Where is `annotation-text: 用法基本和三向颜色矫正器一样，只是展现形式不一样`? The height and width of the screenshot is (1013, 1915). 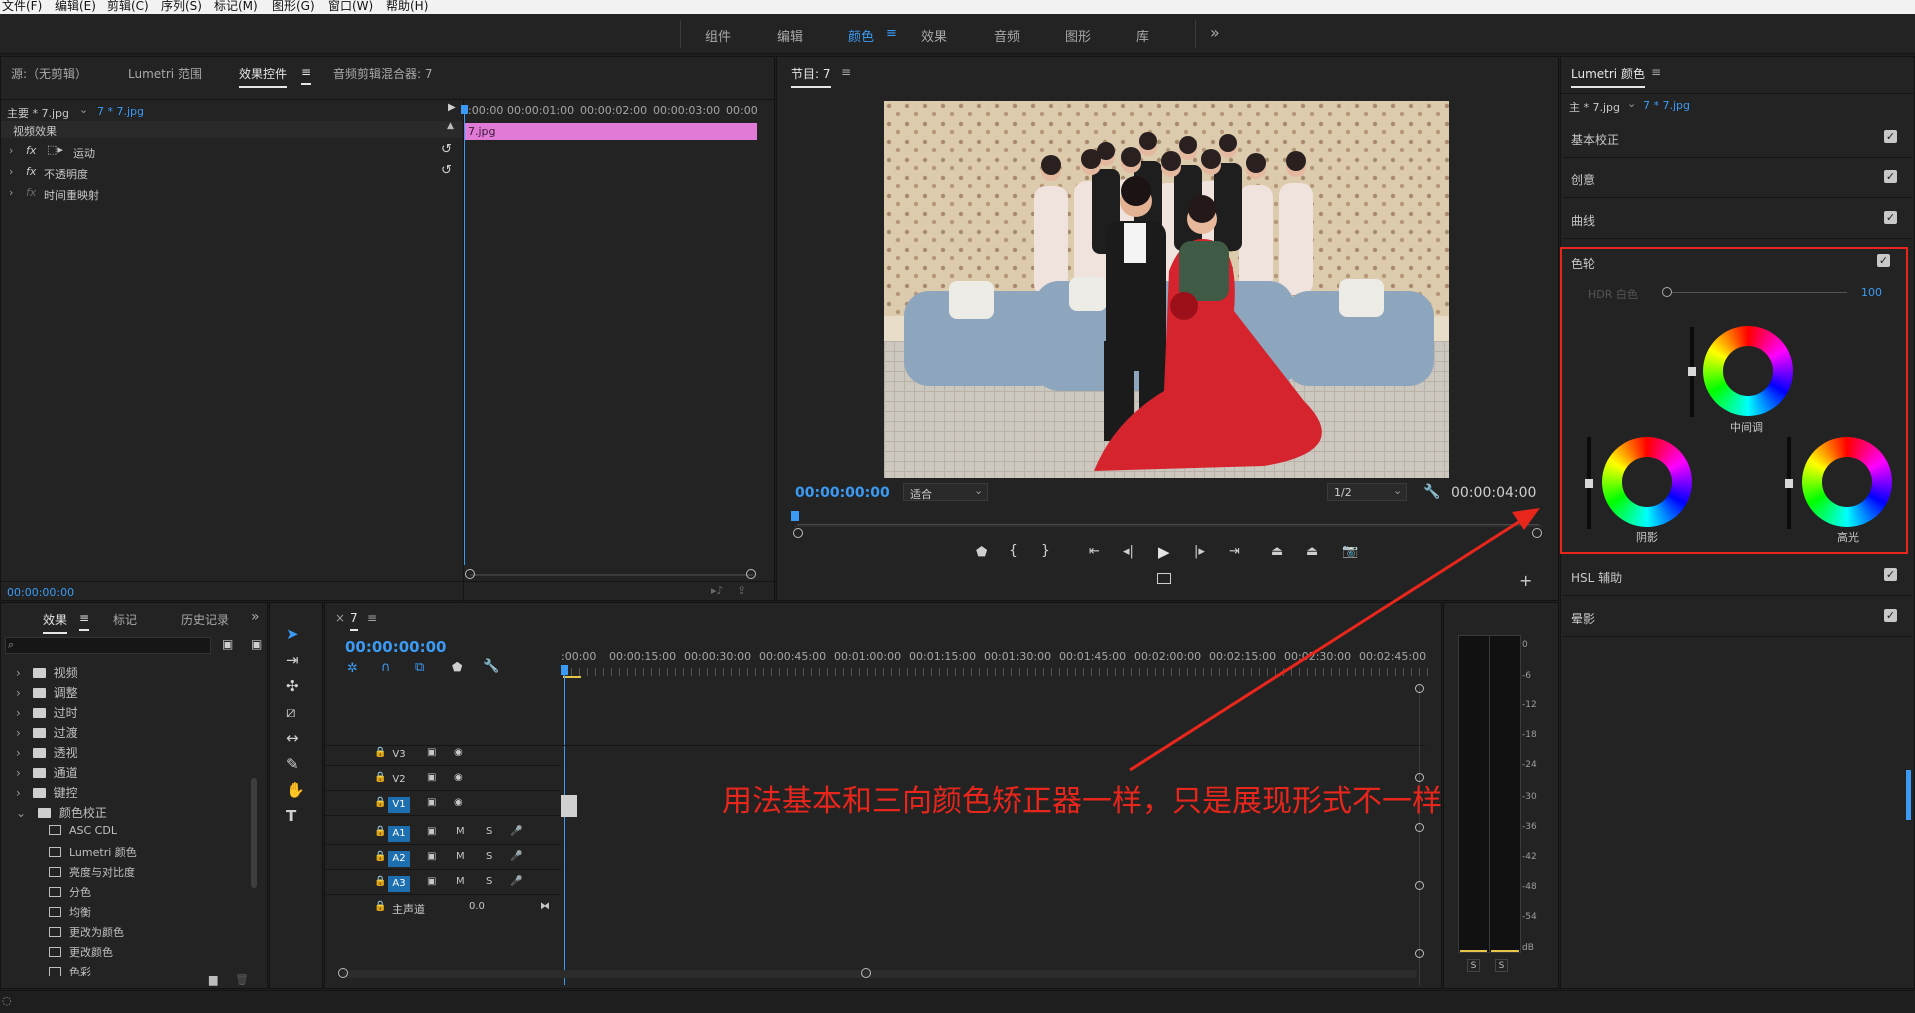 annotation-text: 用法基本和三向颜色矫正器一样，只是展现形式不一样 is located at coordinates (1082, 801).